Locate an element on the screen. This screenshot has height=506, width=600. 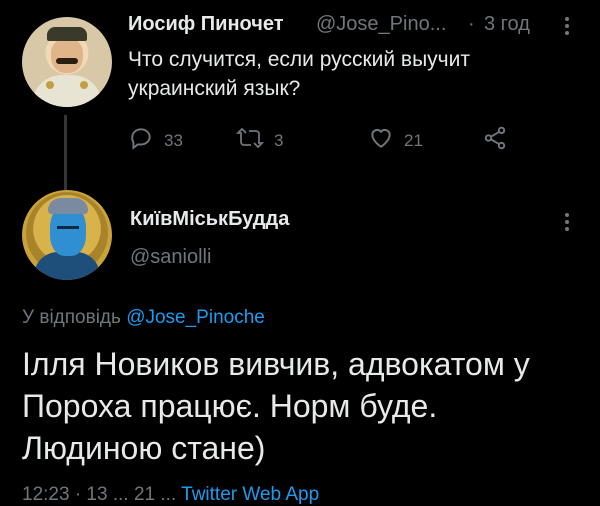
avatar-cap is located at coordinates (67, 34).